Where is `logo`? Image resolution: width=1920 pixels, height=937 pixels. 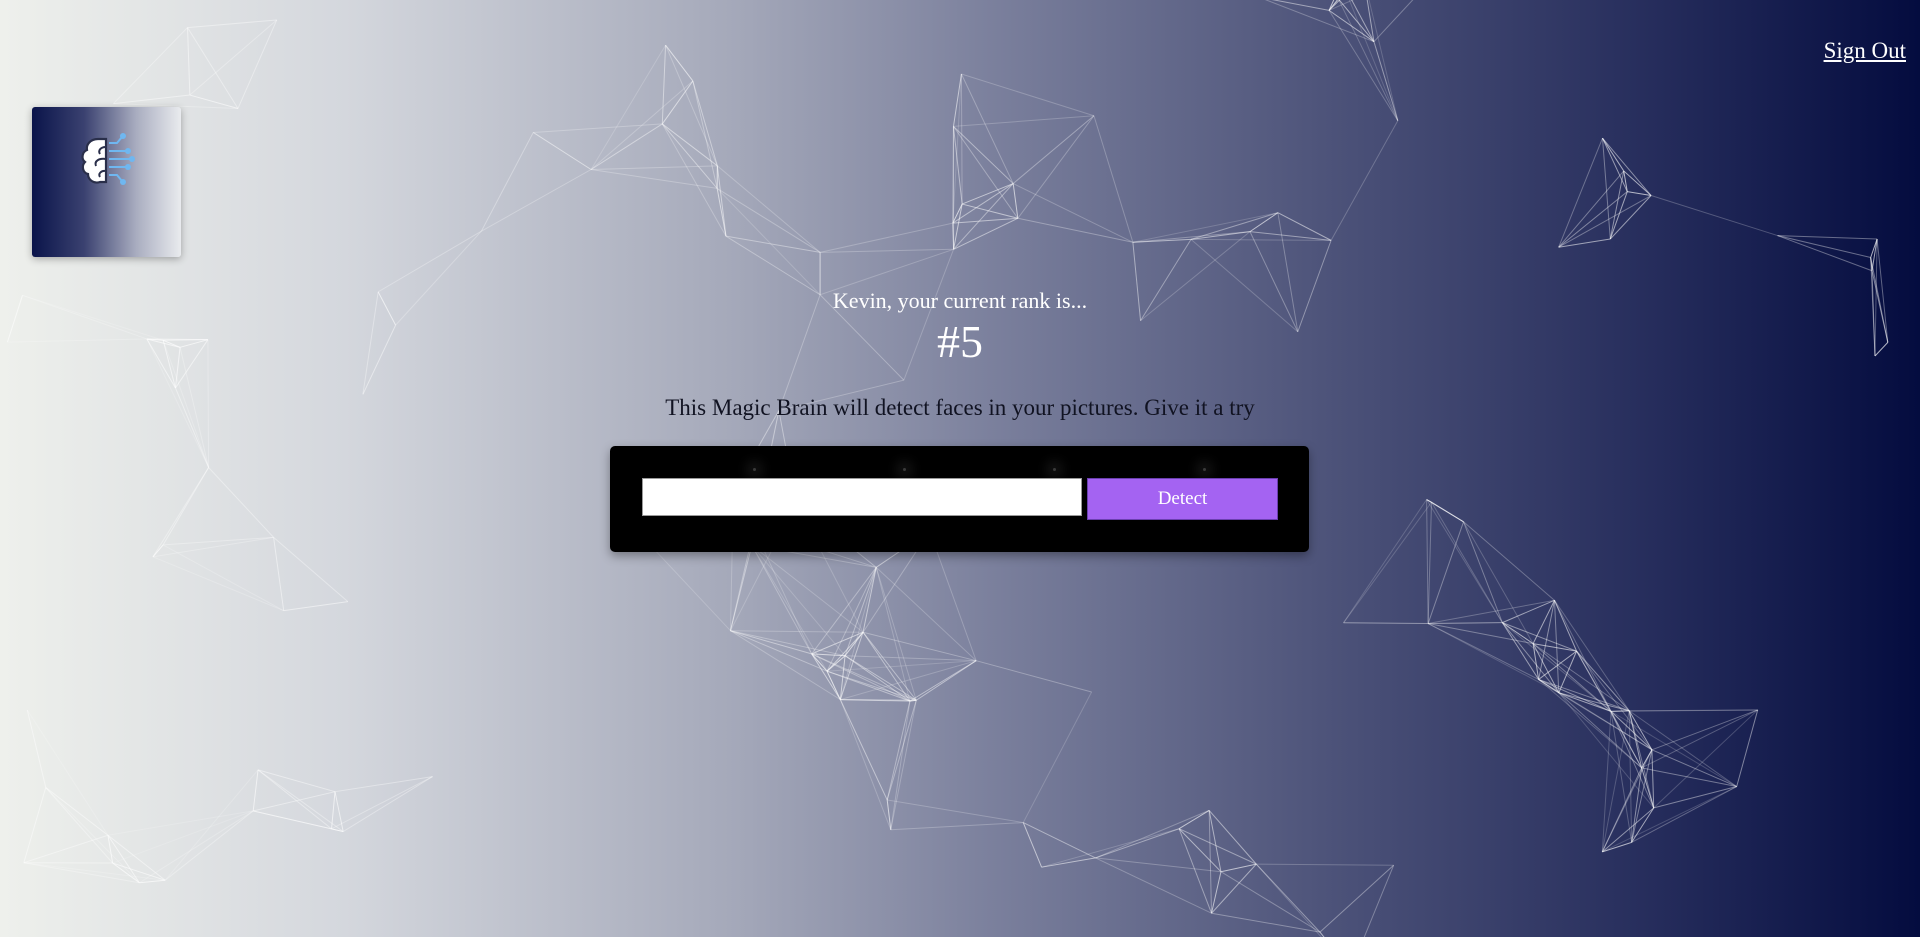
logo is located at coordinates (106, 182).